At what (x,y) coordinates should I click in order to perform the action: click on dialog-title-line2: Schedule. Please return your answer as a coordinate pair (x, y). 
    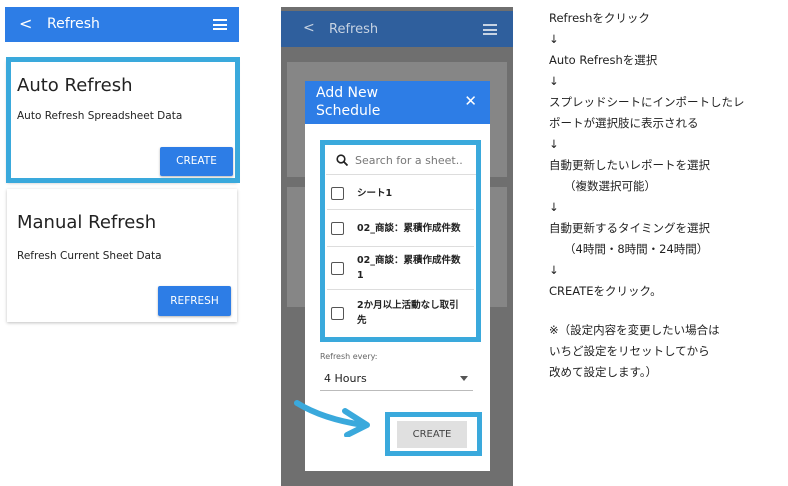
    Looking at the image, I should click on (348, 111).